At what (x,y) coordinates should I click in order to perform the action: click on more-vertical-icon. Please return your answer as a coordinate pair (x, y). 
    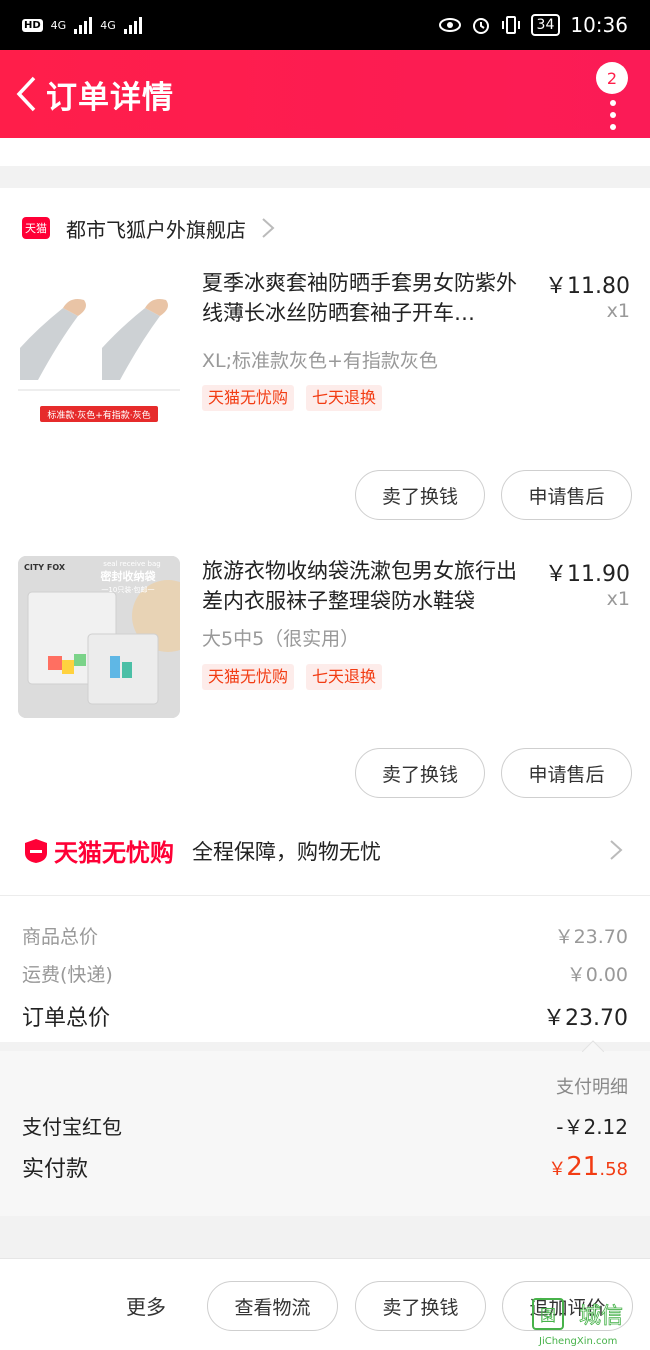
    Looking at the image, I should click on (613, 118).